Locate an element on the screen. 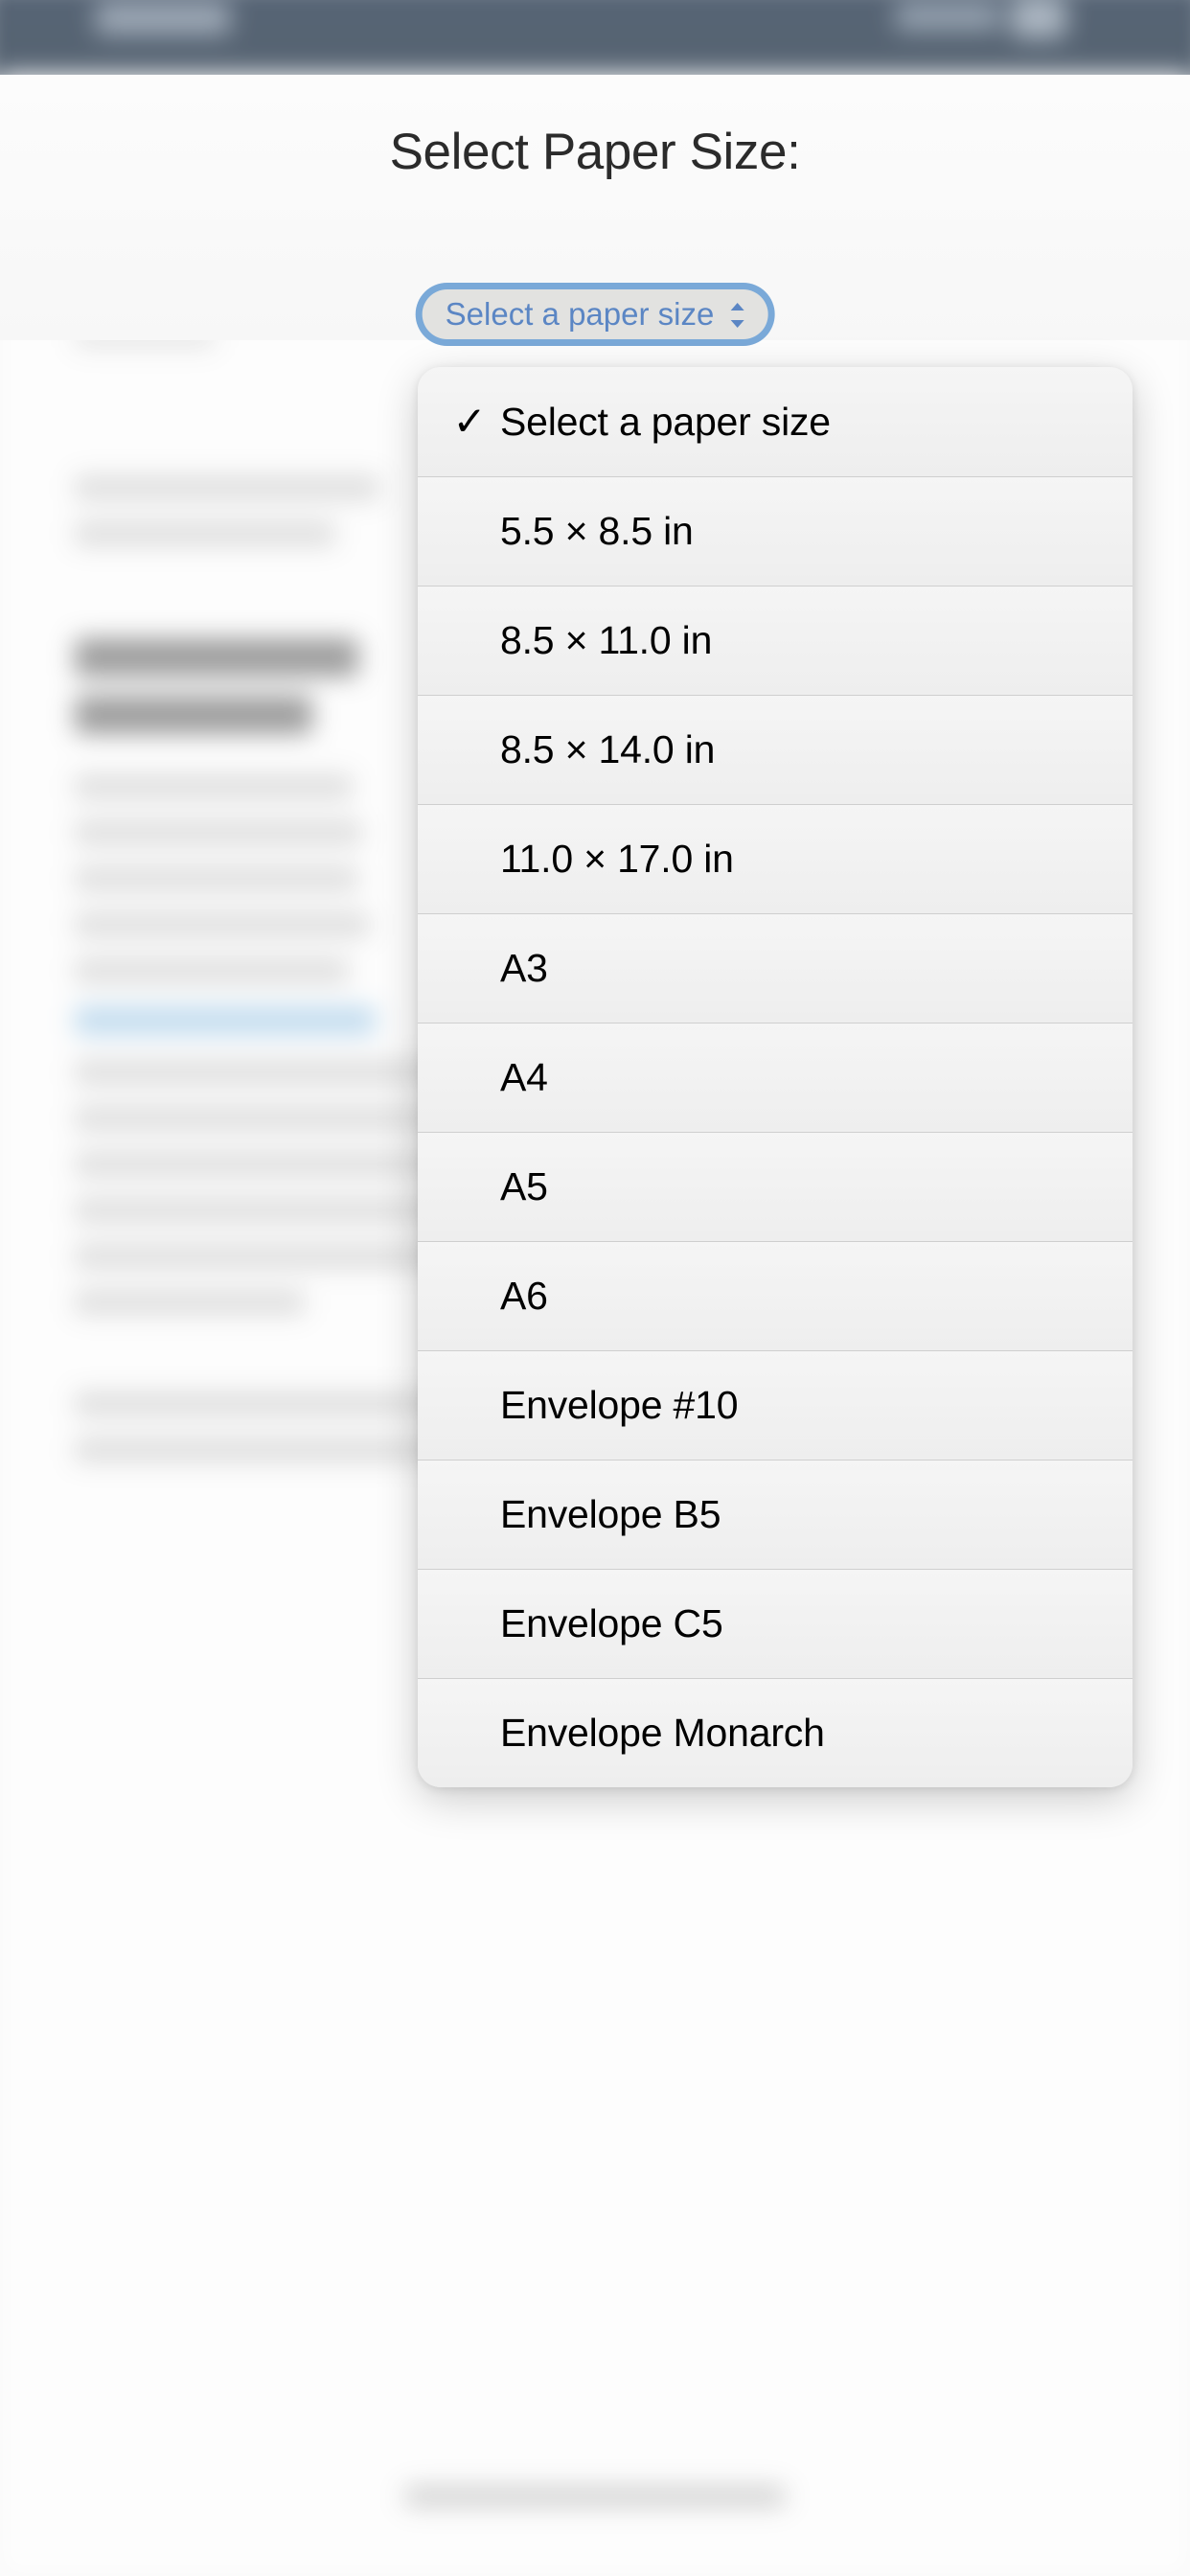 The image size is (1190, 2576). dropdown-option: ✓5.5 × 8.5 in is located at coordinates (776, 531).